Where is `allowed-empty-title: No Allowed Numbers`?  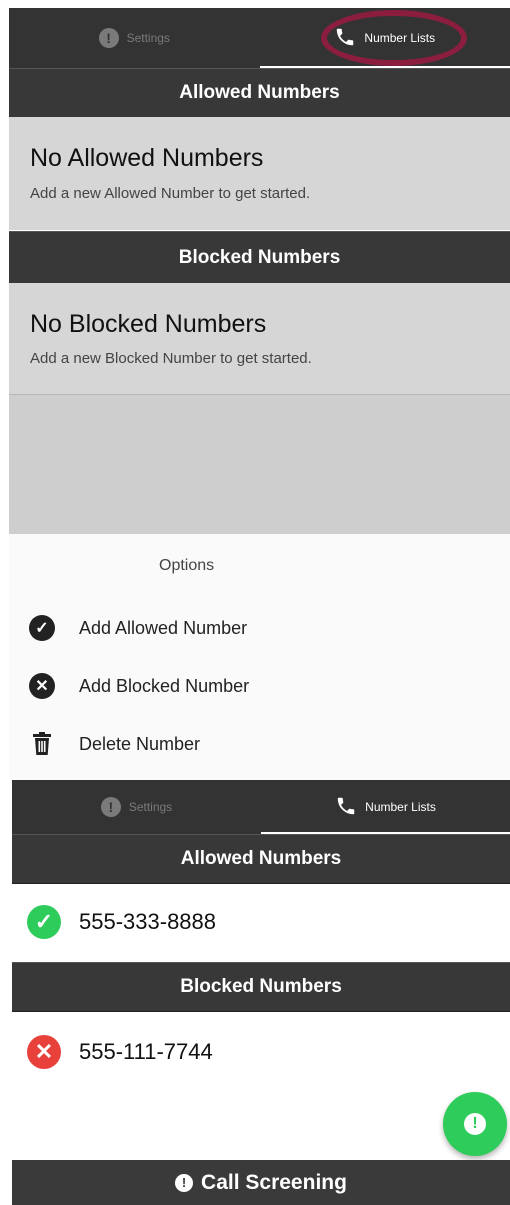
allowed-empty-title: No Allowed Numbers is located at coordinates (147, 158).